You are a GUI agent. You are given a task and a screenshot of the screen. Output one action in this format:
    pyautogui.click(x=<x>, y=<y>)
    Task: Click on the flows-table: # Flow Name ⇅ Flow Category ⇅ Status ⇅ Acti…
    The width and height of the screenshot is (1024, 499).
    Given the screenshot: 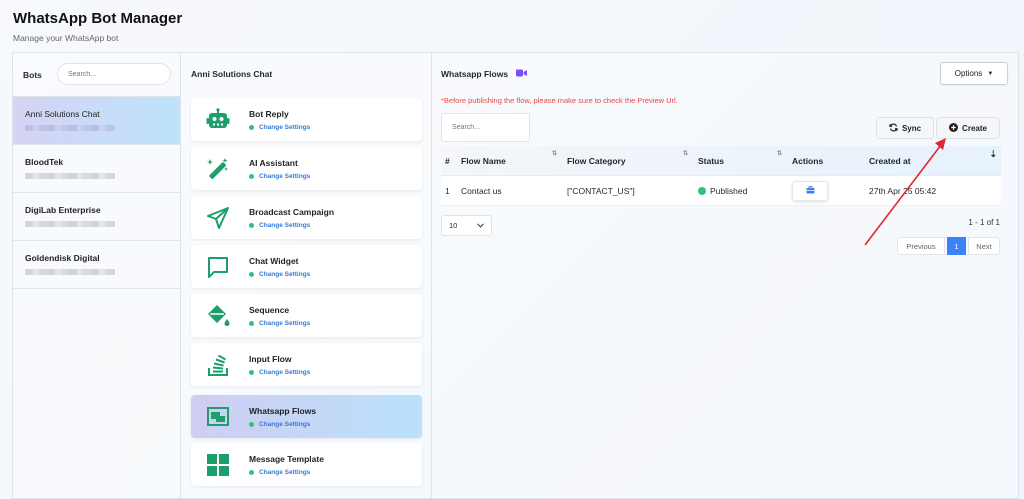 What is the action you would take?
    pyautogui.click(x=721, y=176)
    